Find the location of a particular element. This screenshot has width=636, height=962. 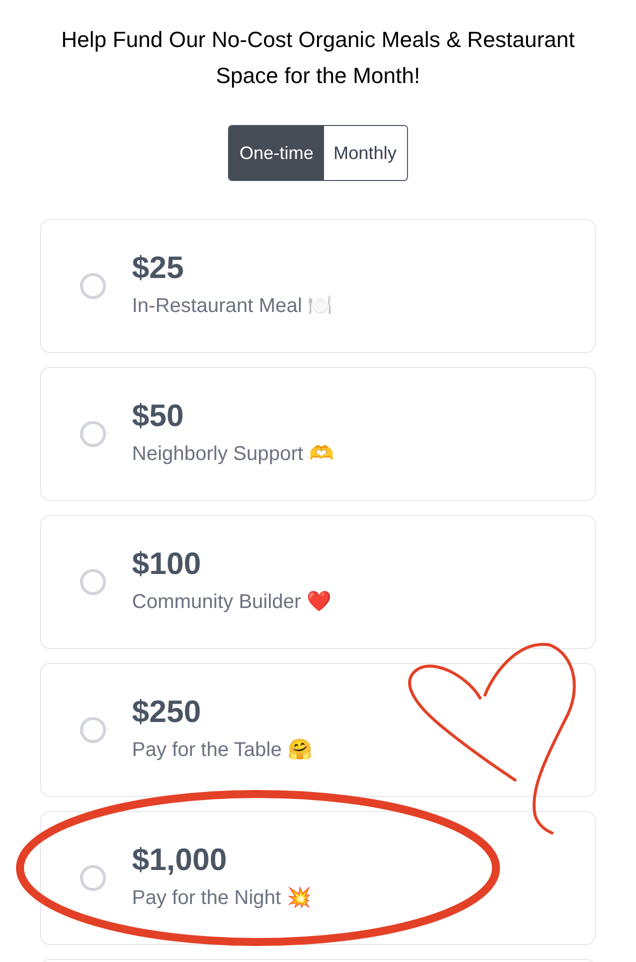

donation-amount: $50 is located at coordinates (158, 416).